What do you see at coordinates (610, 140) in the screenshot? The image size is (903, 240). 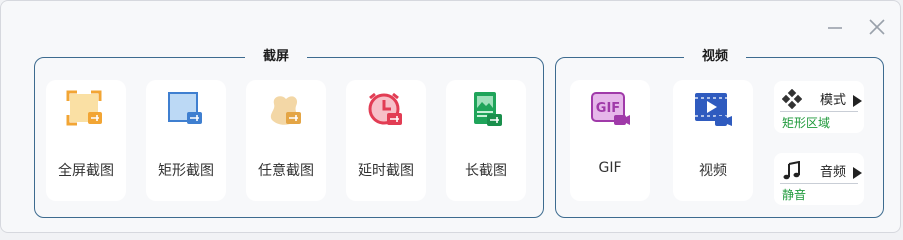 I see `gif-record-button: GIF GIF` at bounding box center [610, 140].